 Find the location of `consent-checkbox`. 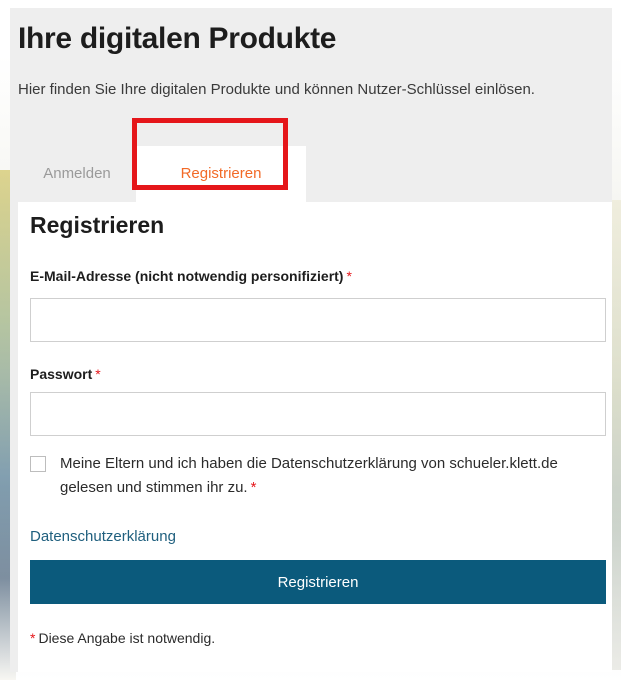

consent-checkbox is located at coordinates (38, 464).